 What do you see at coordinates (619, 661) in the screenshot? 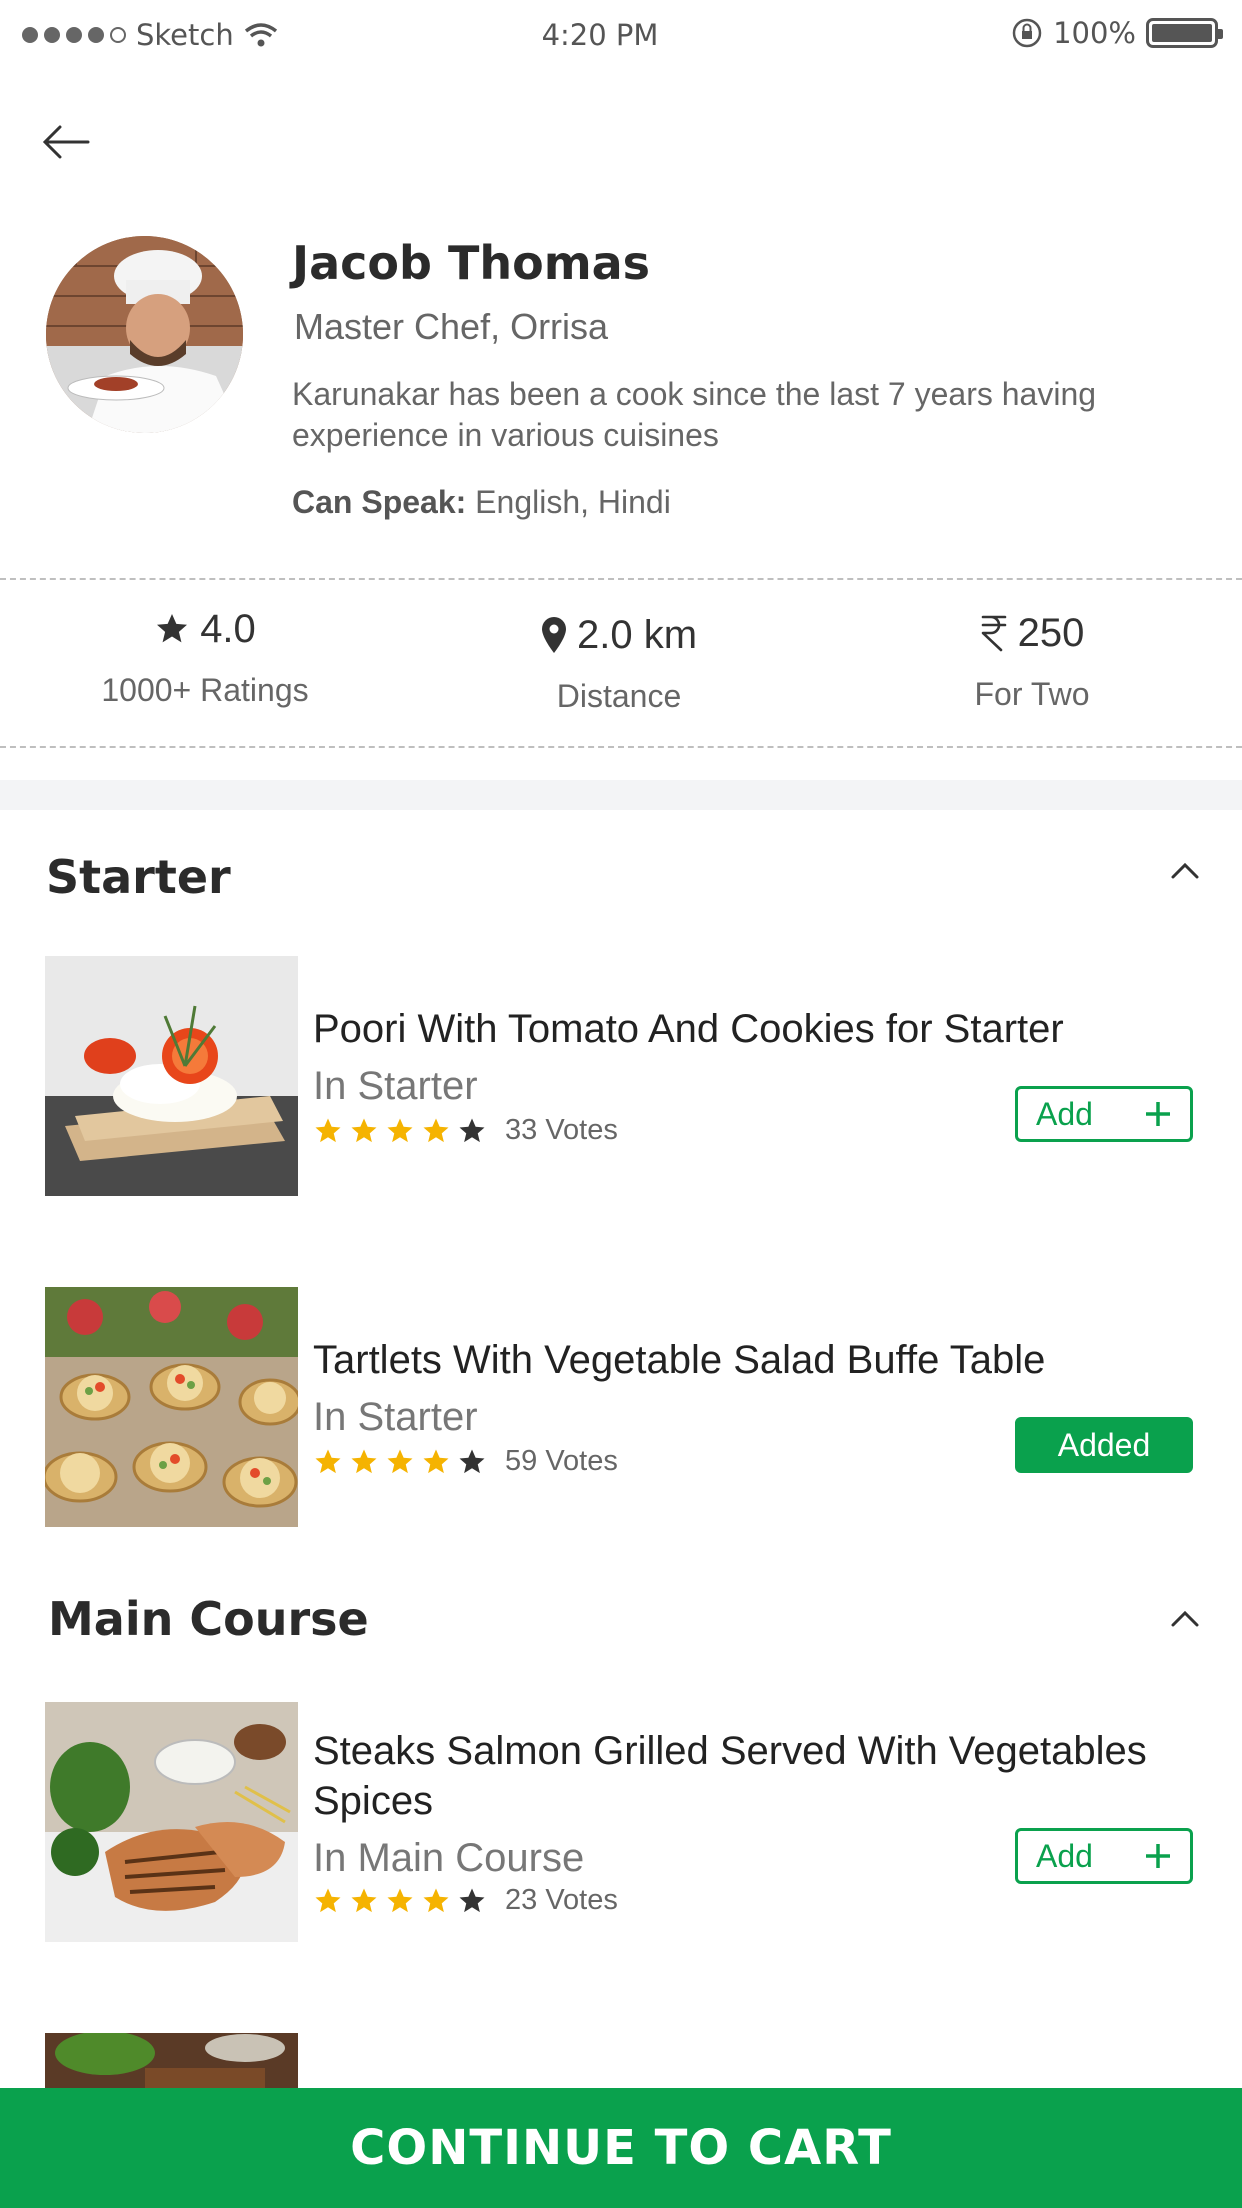
I see `stat-distance: 2.0 km Distance` at bounding box center [619, 661].